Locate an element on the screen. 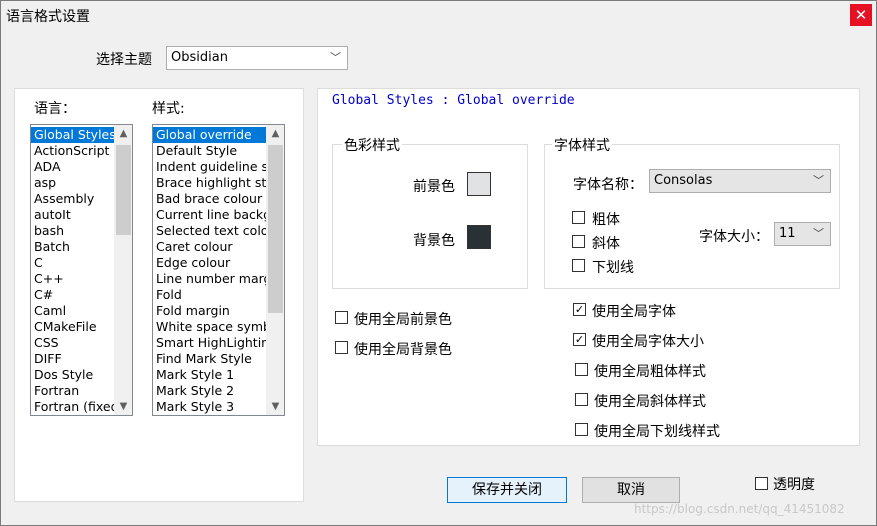 The height and width of the screenshot is (526, 877). background-color-swatch is located at coordinates (479, 237).